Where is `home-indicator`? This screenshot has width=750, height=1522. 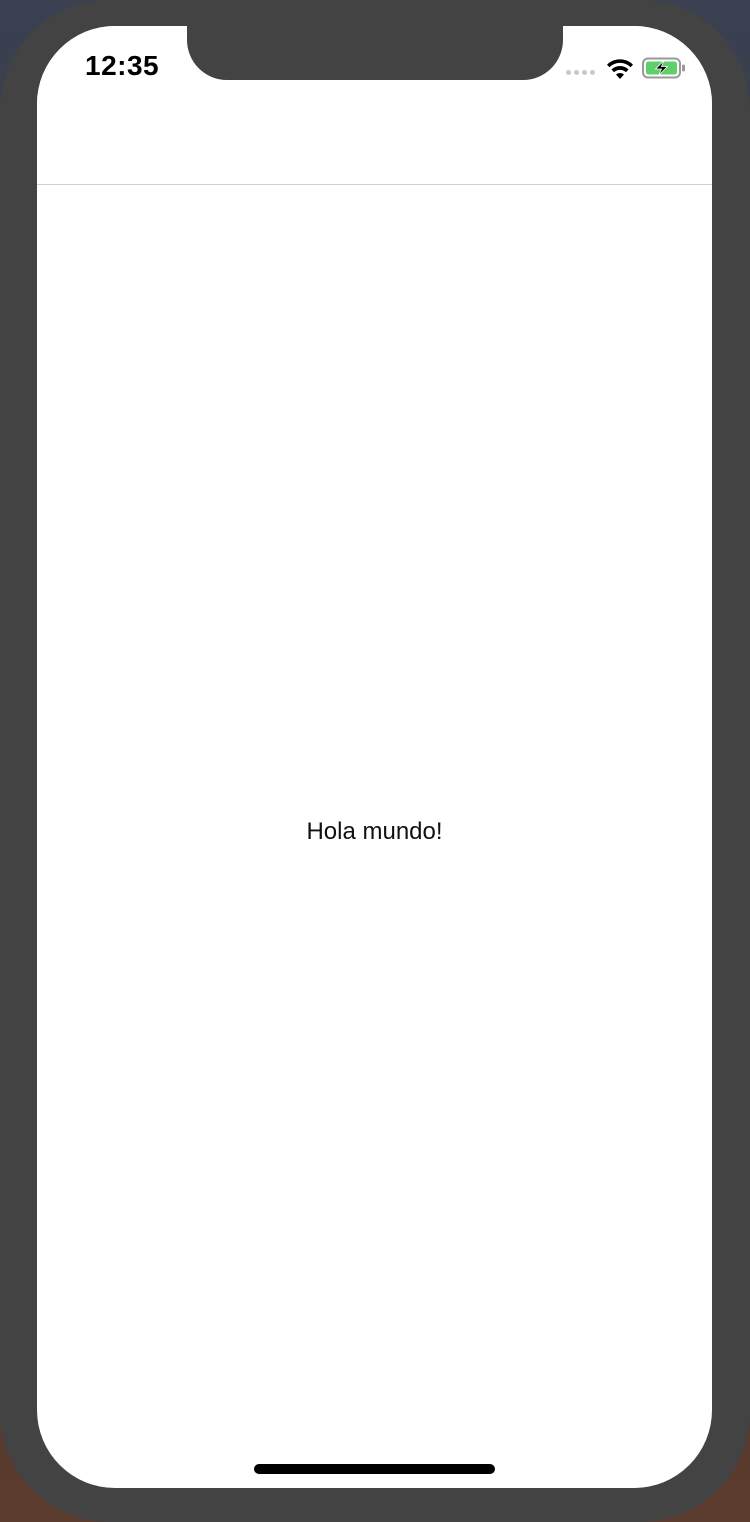
home-indicator is located at coordinates (374, 1469).